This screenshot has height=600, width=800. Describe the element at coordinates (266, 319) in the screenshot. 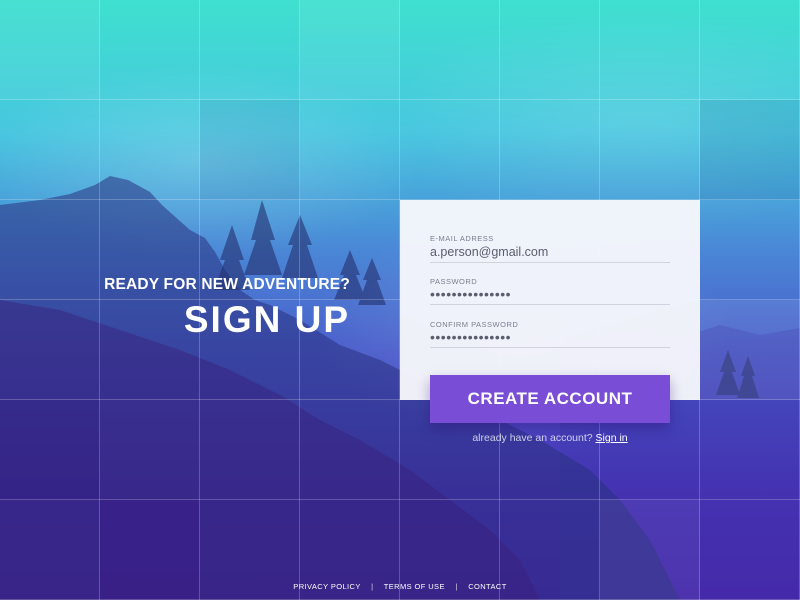

I see `page-title: SIGN UP` at that location.